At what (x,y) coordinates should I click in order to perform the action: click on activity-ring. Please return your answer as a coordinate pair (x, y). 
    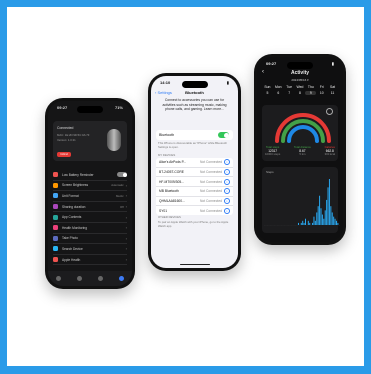
    Looking at the image, I should click on (303, 134).